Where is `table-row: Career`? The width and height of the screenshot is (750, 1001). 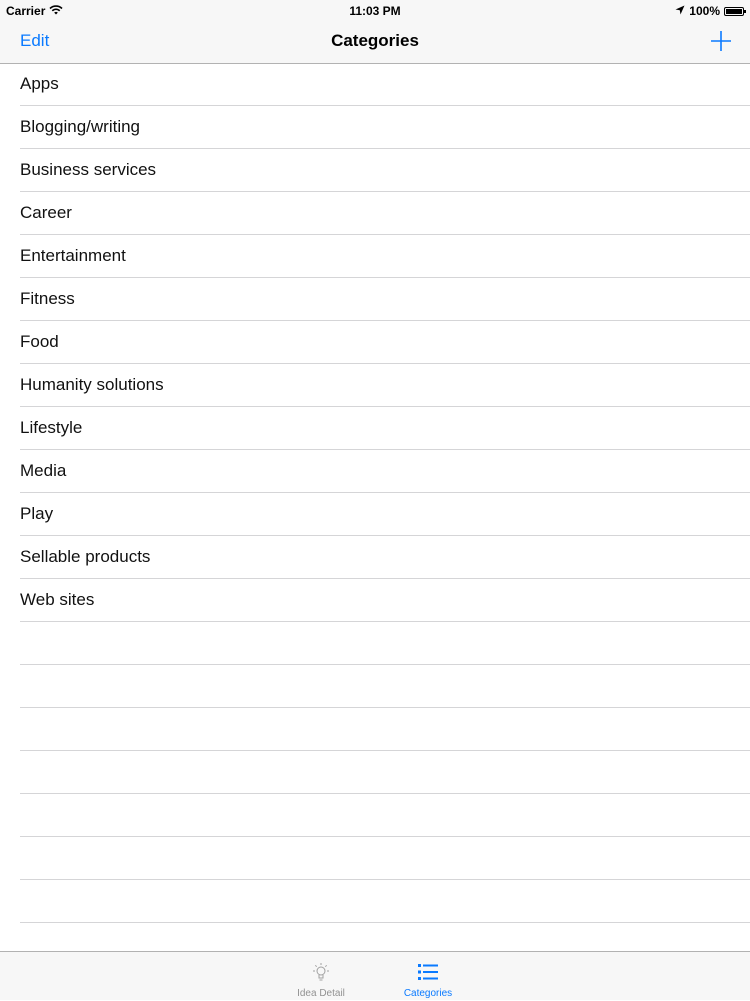 table-row: Career is located at coordinates (375, 213).